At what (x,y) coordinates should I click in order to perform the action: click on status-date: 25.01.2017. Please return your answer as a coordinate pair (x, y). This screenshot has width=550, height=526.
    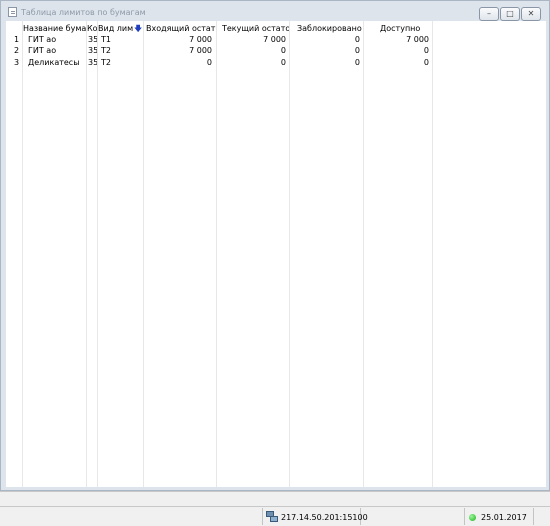
    Looking at the image, I should click on (504, 517).